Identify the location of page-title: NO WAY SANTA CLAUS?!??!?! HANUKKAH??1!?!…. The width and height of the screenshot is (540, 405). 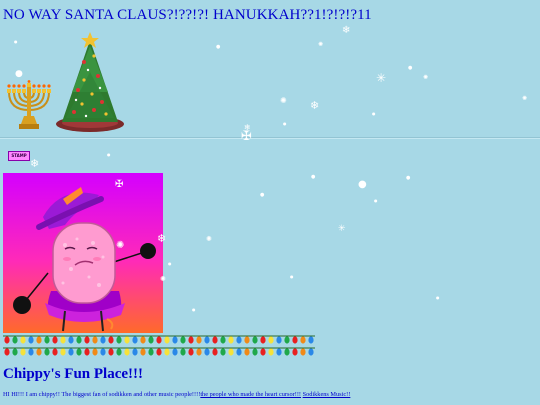
(187, 15).